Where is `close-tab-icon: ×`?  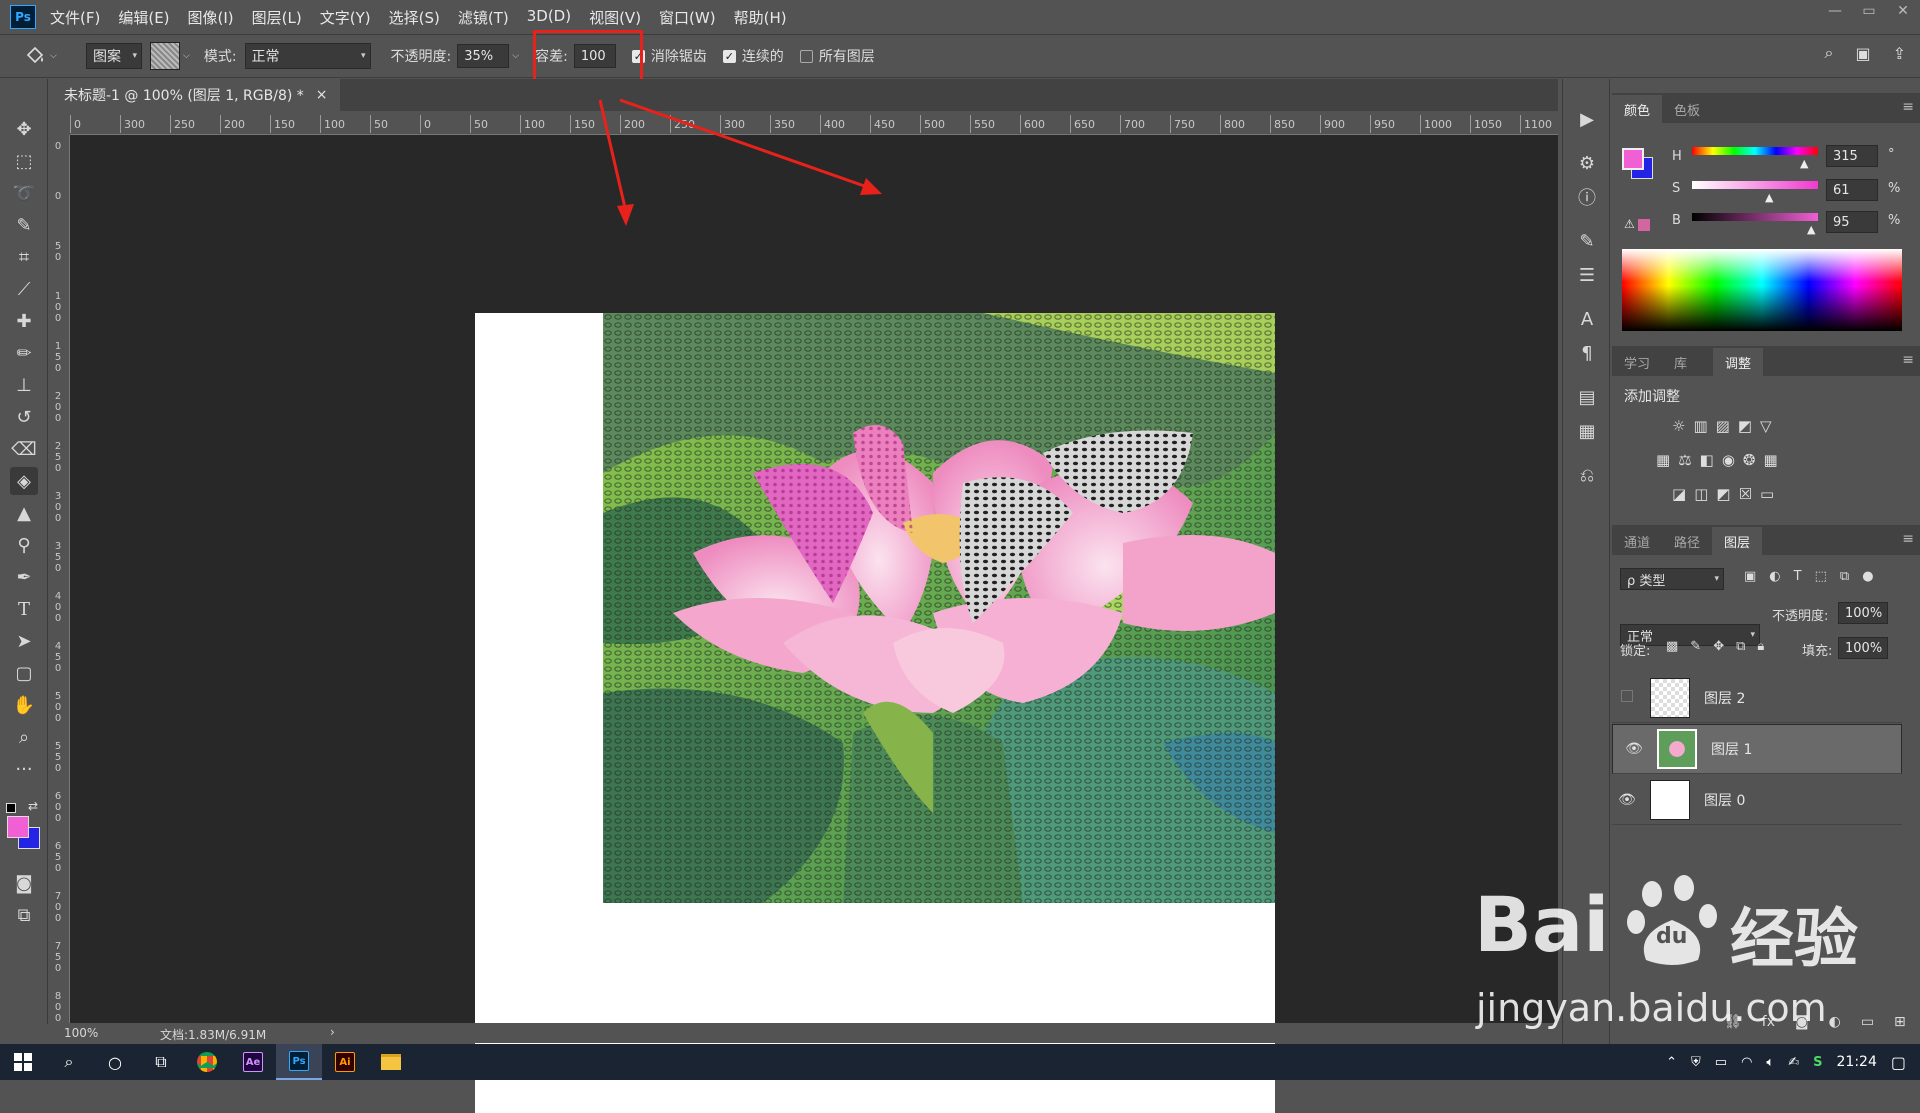 close-tab-icon: × is located at coordinates (322, 95).